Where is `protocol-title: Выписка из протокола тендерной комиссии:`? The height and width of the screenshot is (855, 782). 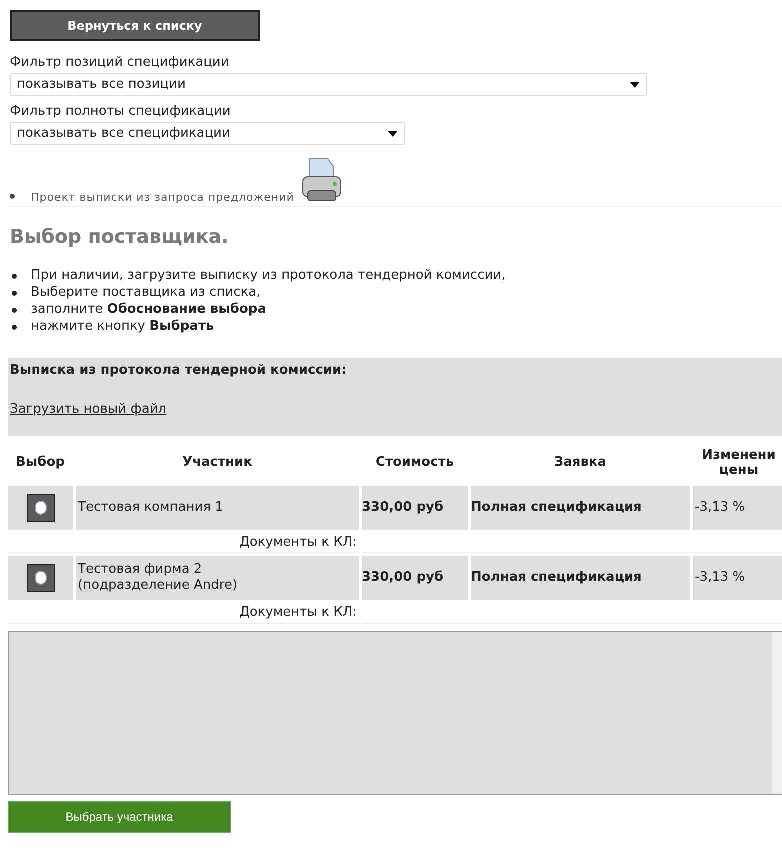 protocol-title: Выписка из протокола тендерной комиссии: is located at coordinates (179, 371).